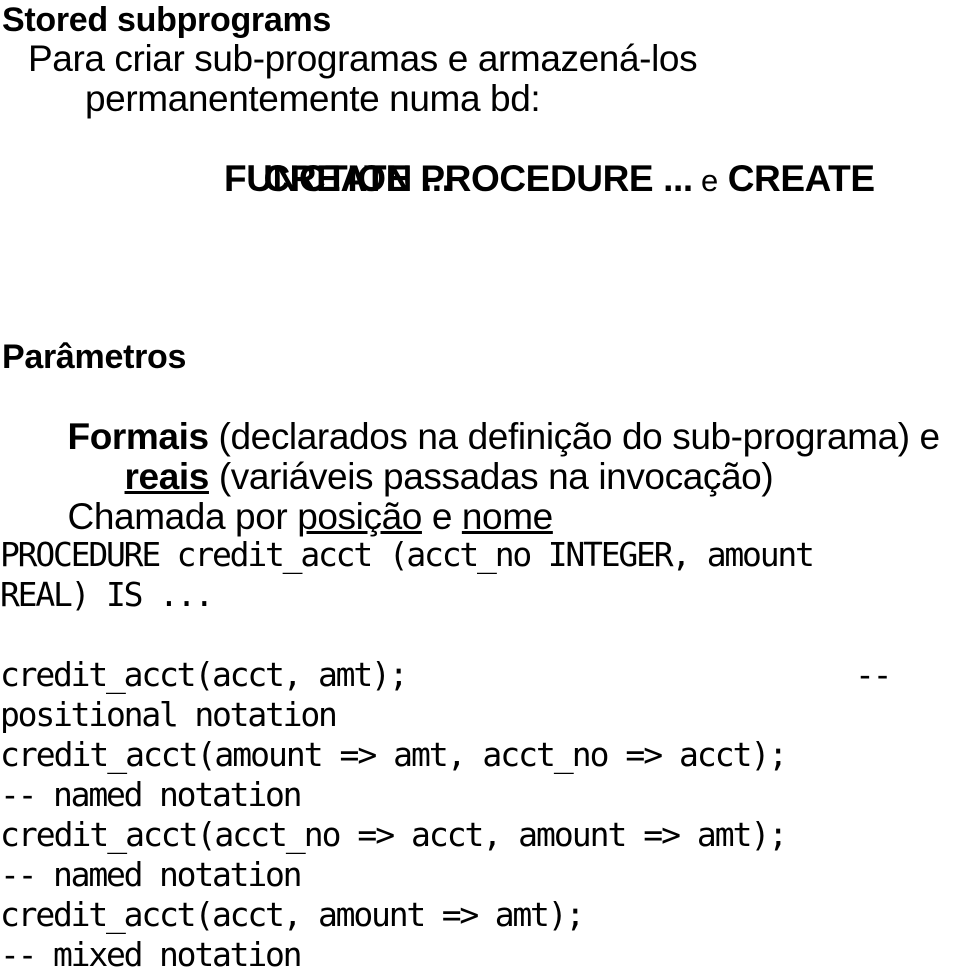 This screenshot has width=960, height=975. Describe the element at coordinates (709, 180) in the screenshot. I see `conjunction-e-text: e` at that location.